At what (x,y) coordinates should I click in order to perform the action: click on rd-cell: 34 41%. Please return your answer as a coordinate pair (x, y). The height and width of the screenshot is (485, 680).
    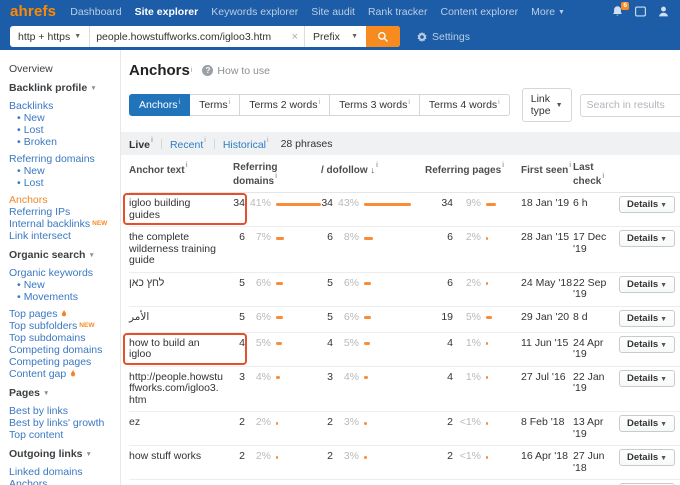
    Looking at the image, I should click on (277, 204).